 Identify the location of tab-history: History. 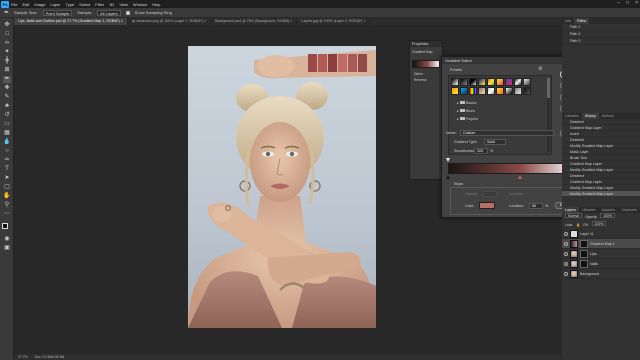
(590, 116).